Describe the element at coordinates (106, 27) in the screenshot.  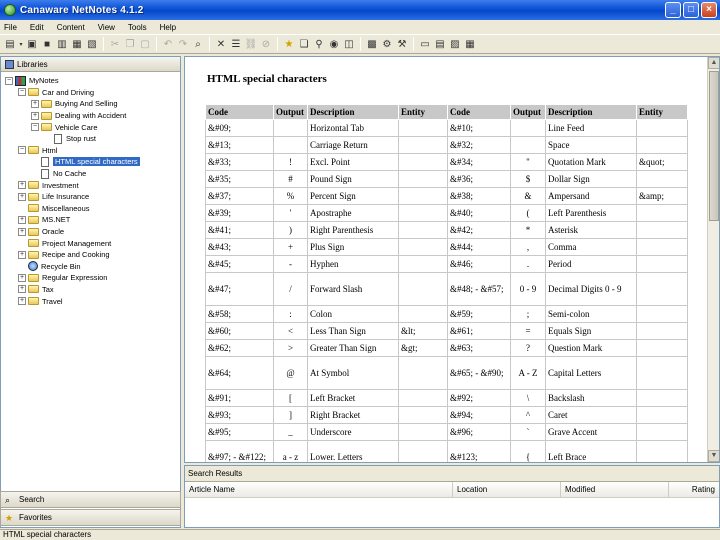
I see `menu-view: View` at that location.